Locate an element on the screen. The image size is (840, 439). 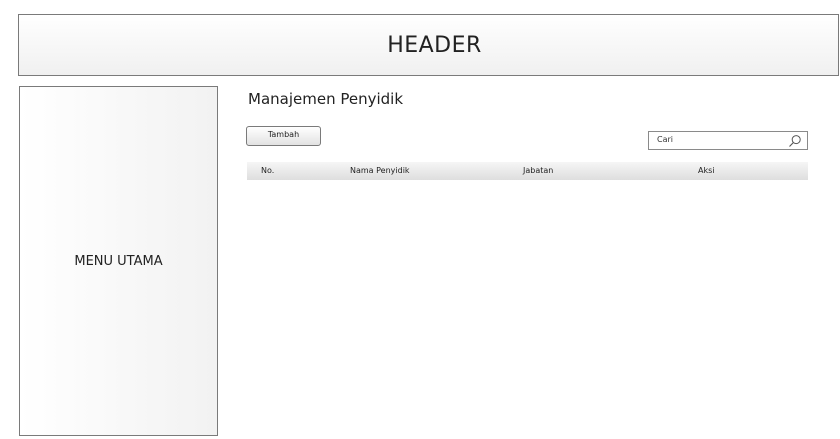
page-title: Manajemen Penyidik is located at coordinates (326, 99).